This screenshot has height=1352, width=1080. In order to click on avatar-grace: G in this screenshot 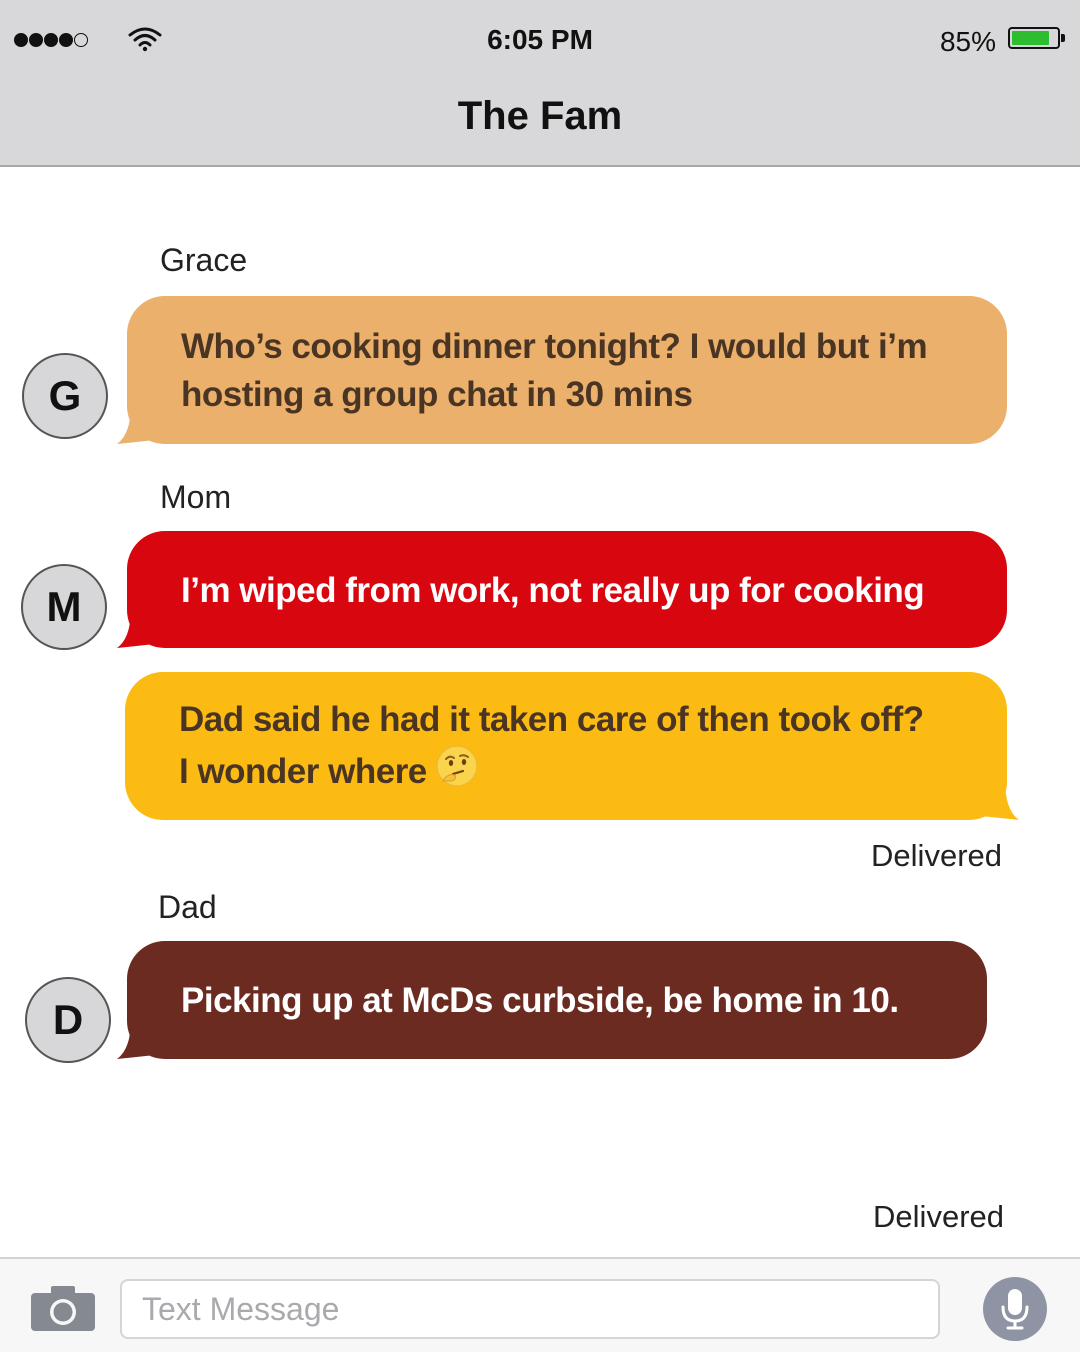, I will do `click(65, 396)`.